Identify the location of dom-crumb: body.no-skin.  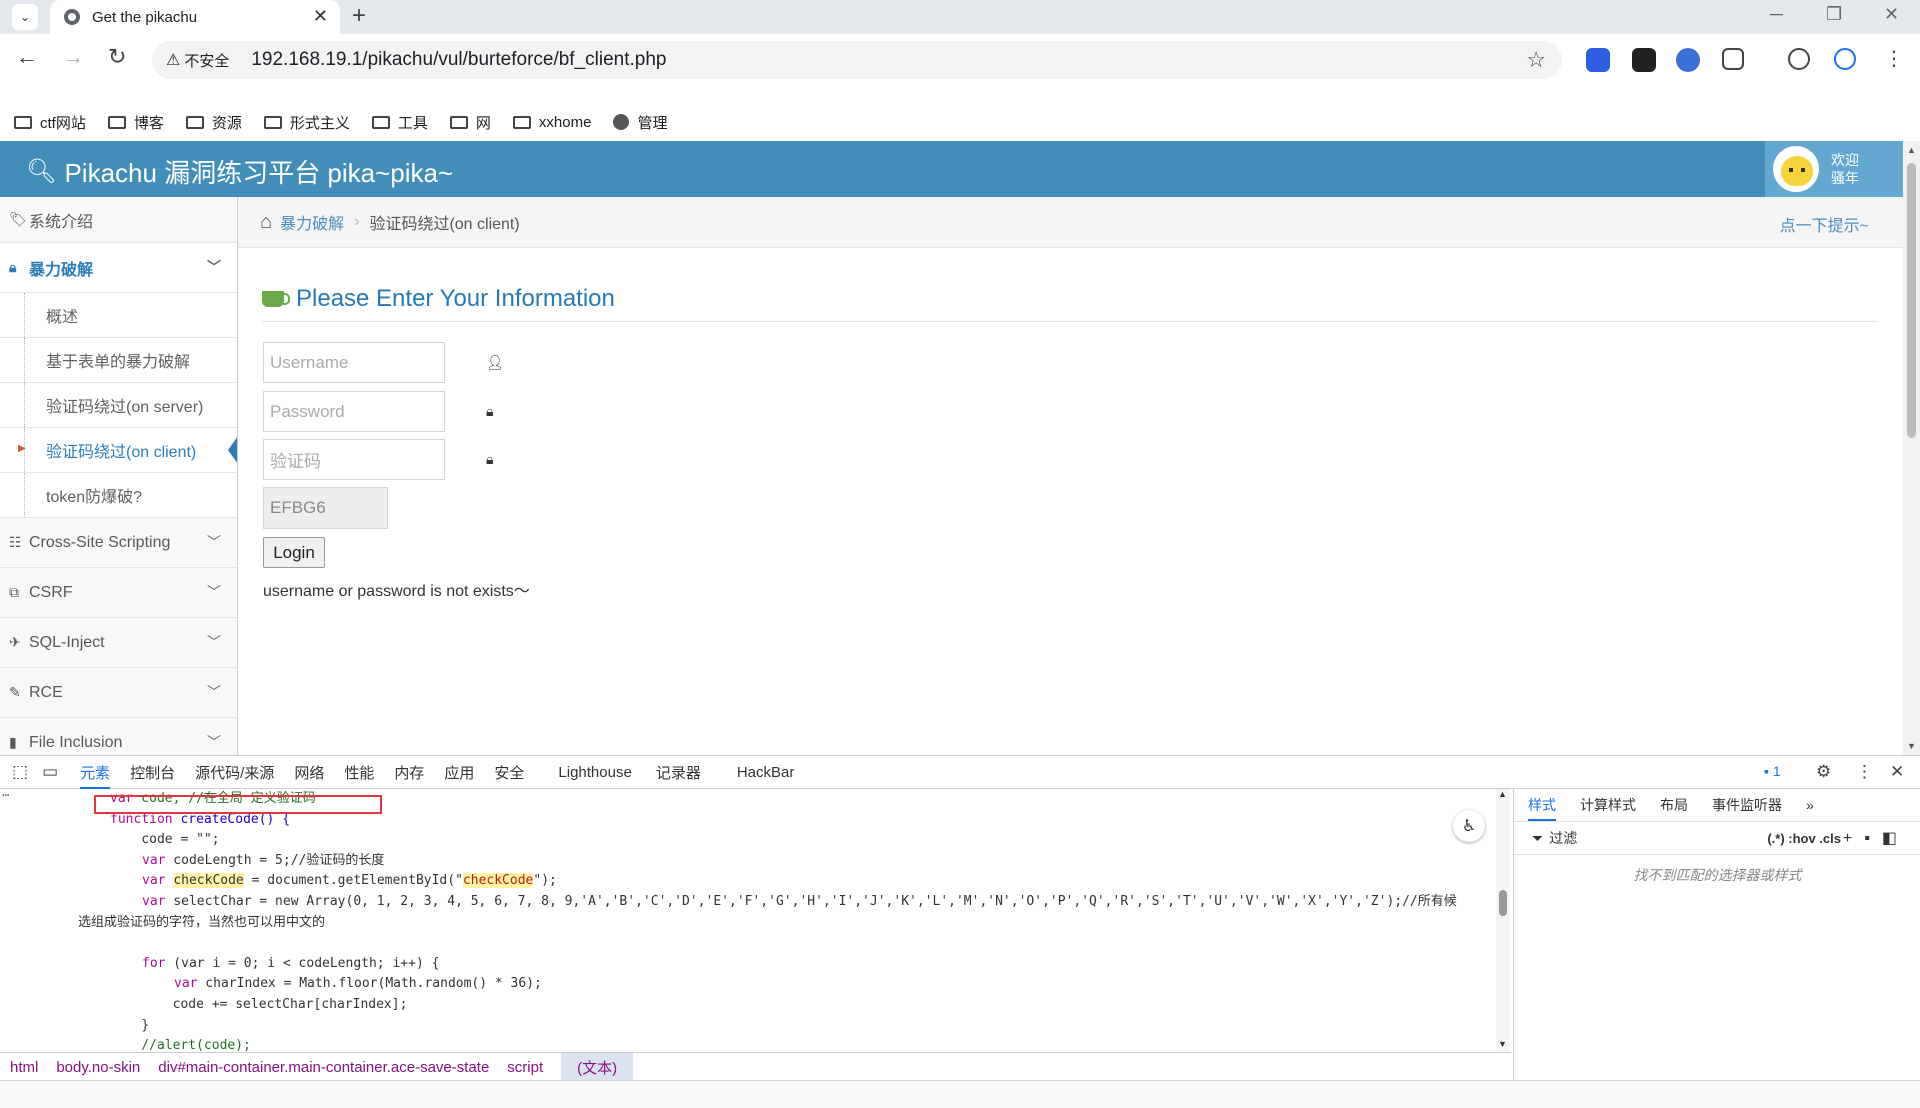
(98, 1067).